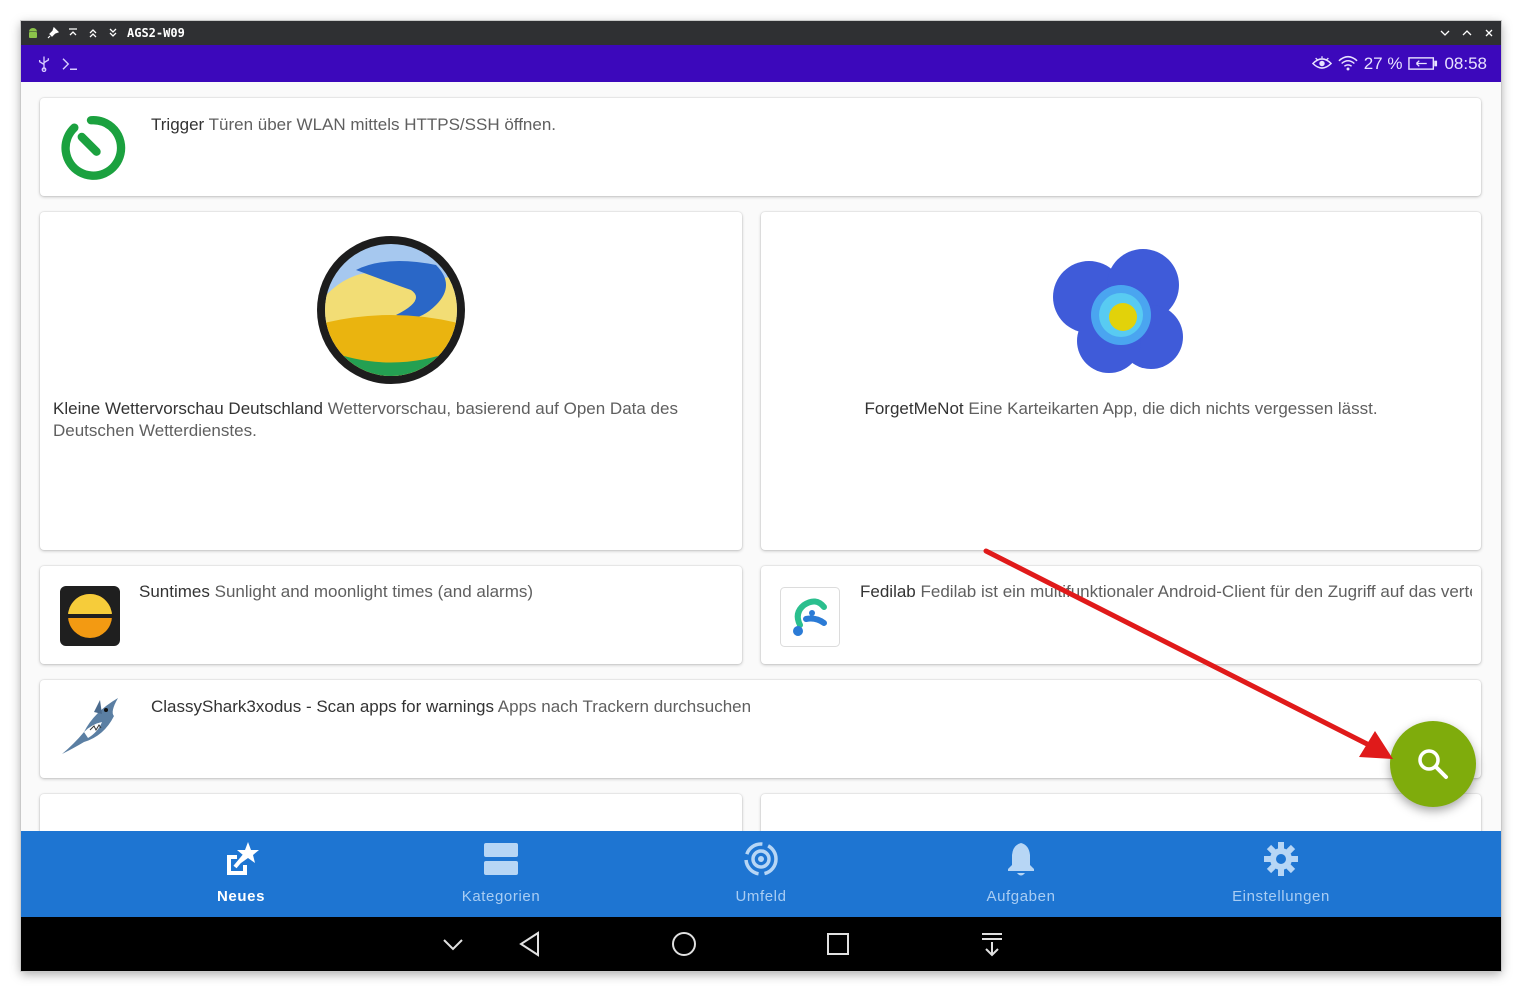 The image size is (1522, 993). What do you see at coordinates (188, 408) in the screenshot?
I see `card-app-name: Kleine Wettervorschau Deutschland` at bounding box center [188, 408].